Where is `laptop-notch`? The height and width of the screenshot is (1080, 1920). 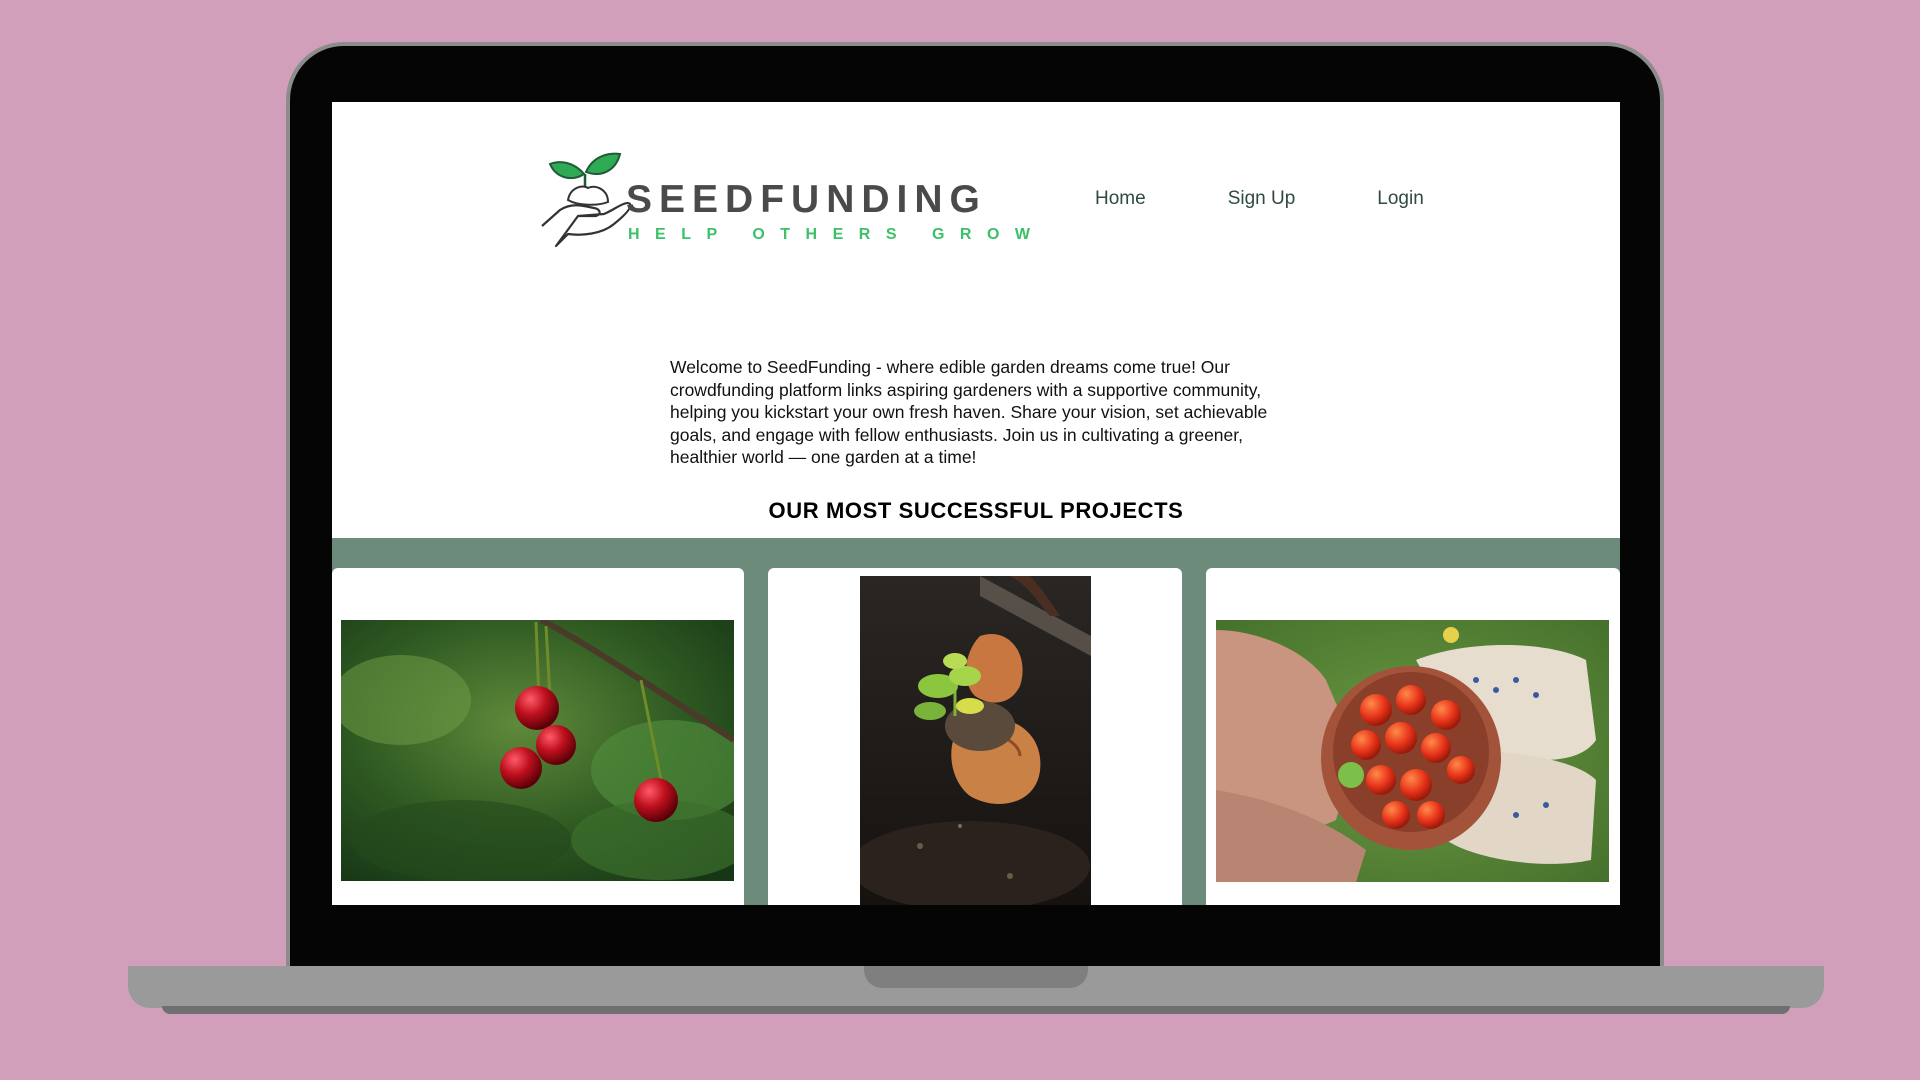
laptop-notch is located at coordinates (976, 977).